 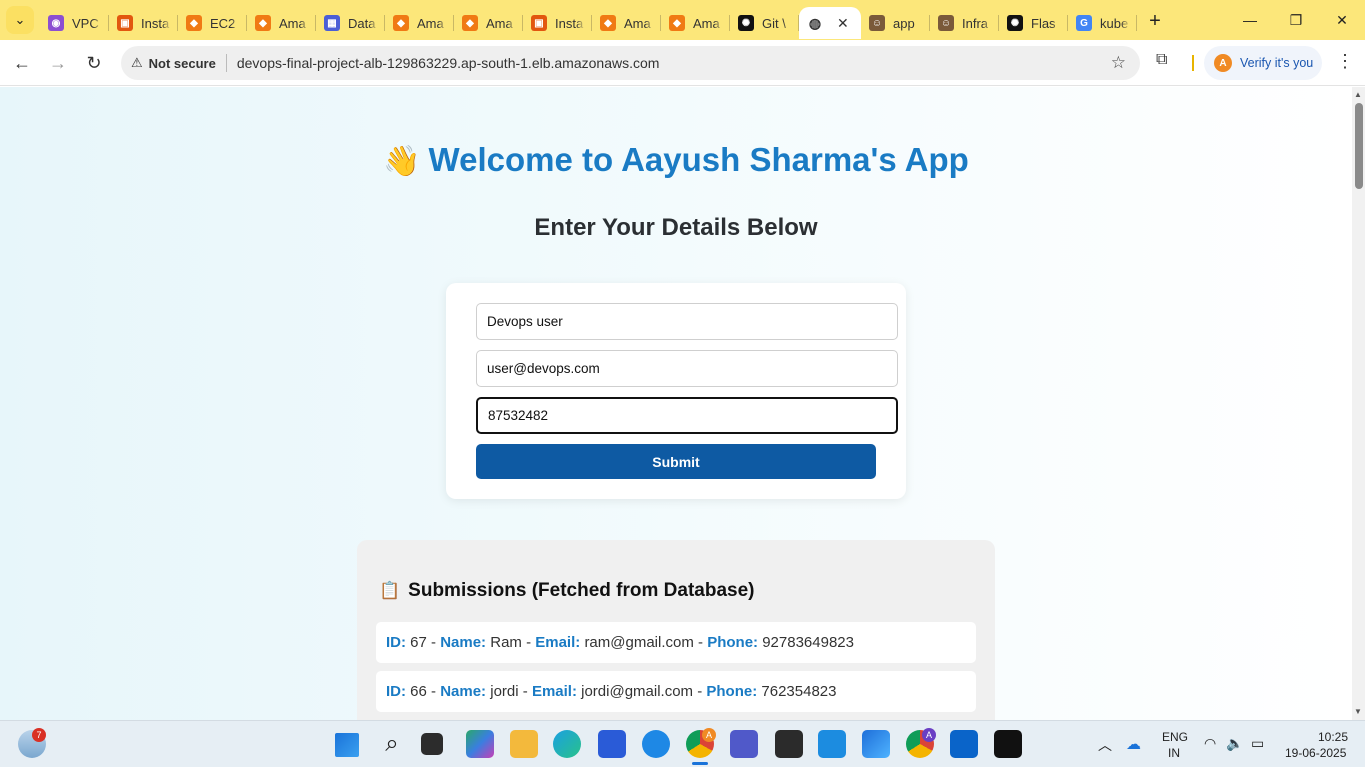 I want to click on tray-chevron-icon: ︿, so click(x=1105, y=745).